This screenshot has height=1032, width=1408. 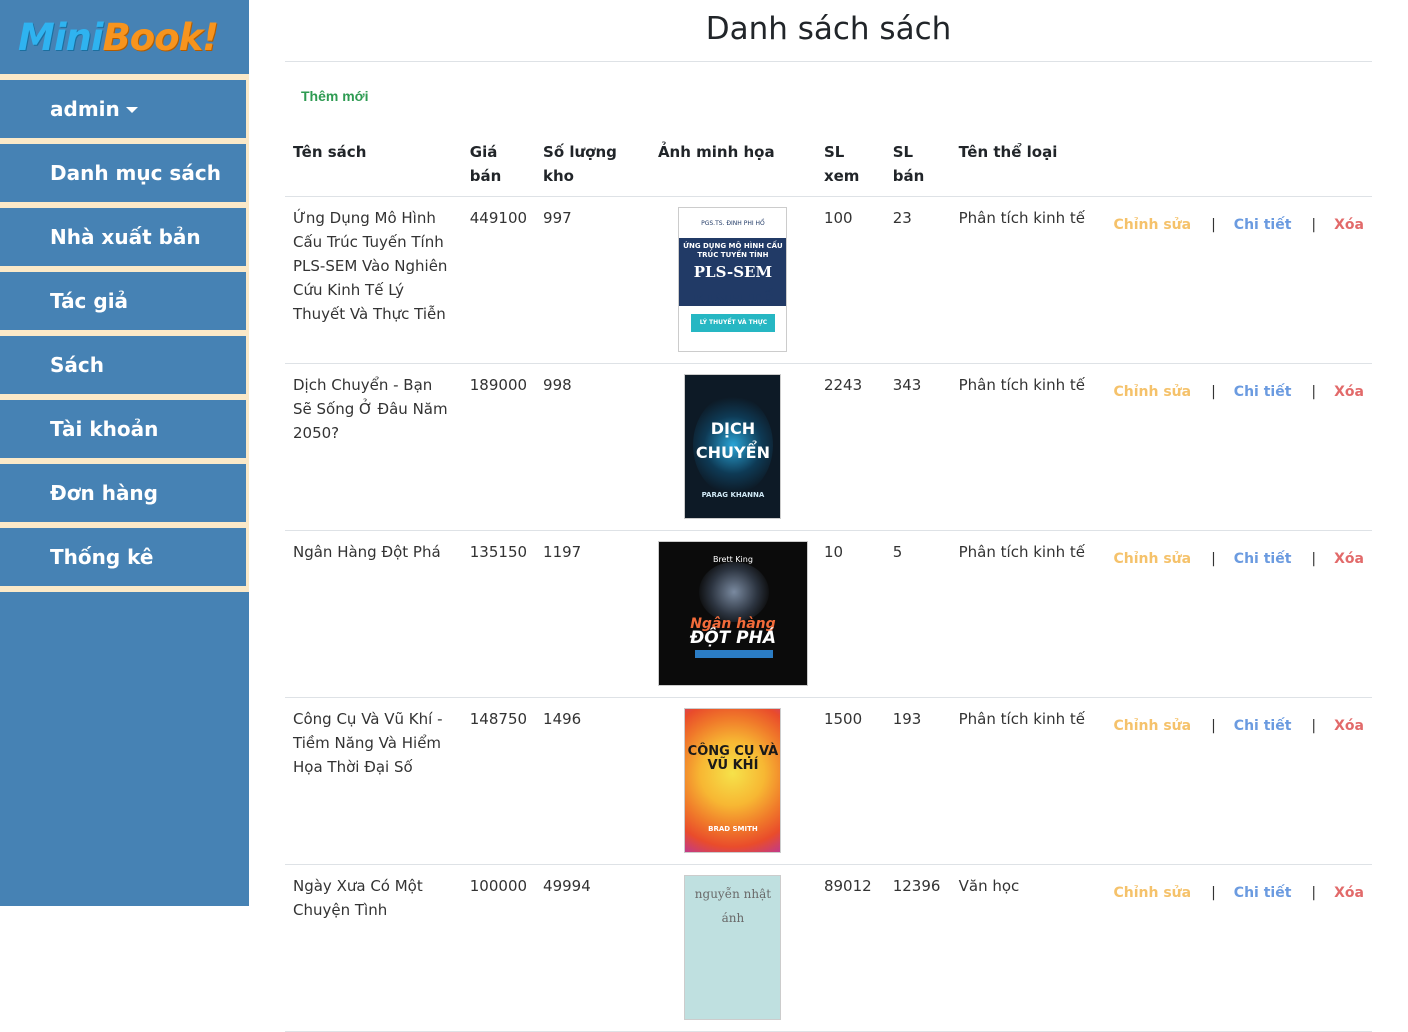 I want to click on cover-title2: ĐỘT PHÁ, so click(x=733, y=638).